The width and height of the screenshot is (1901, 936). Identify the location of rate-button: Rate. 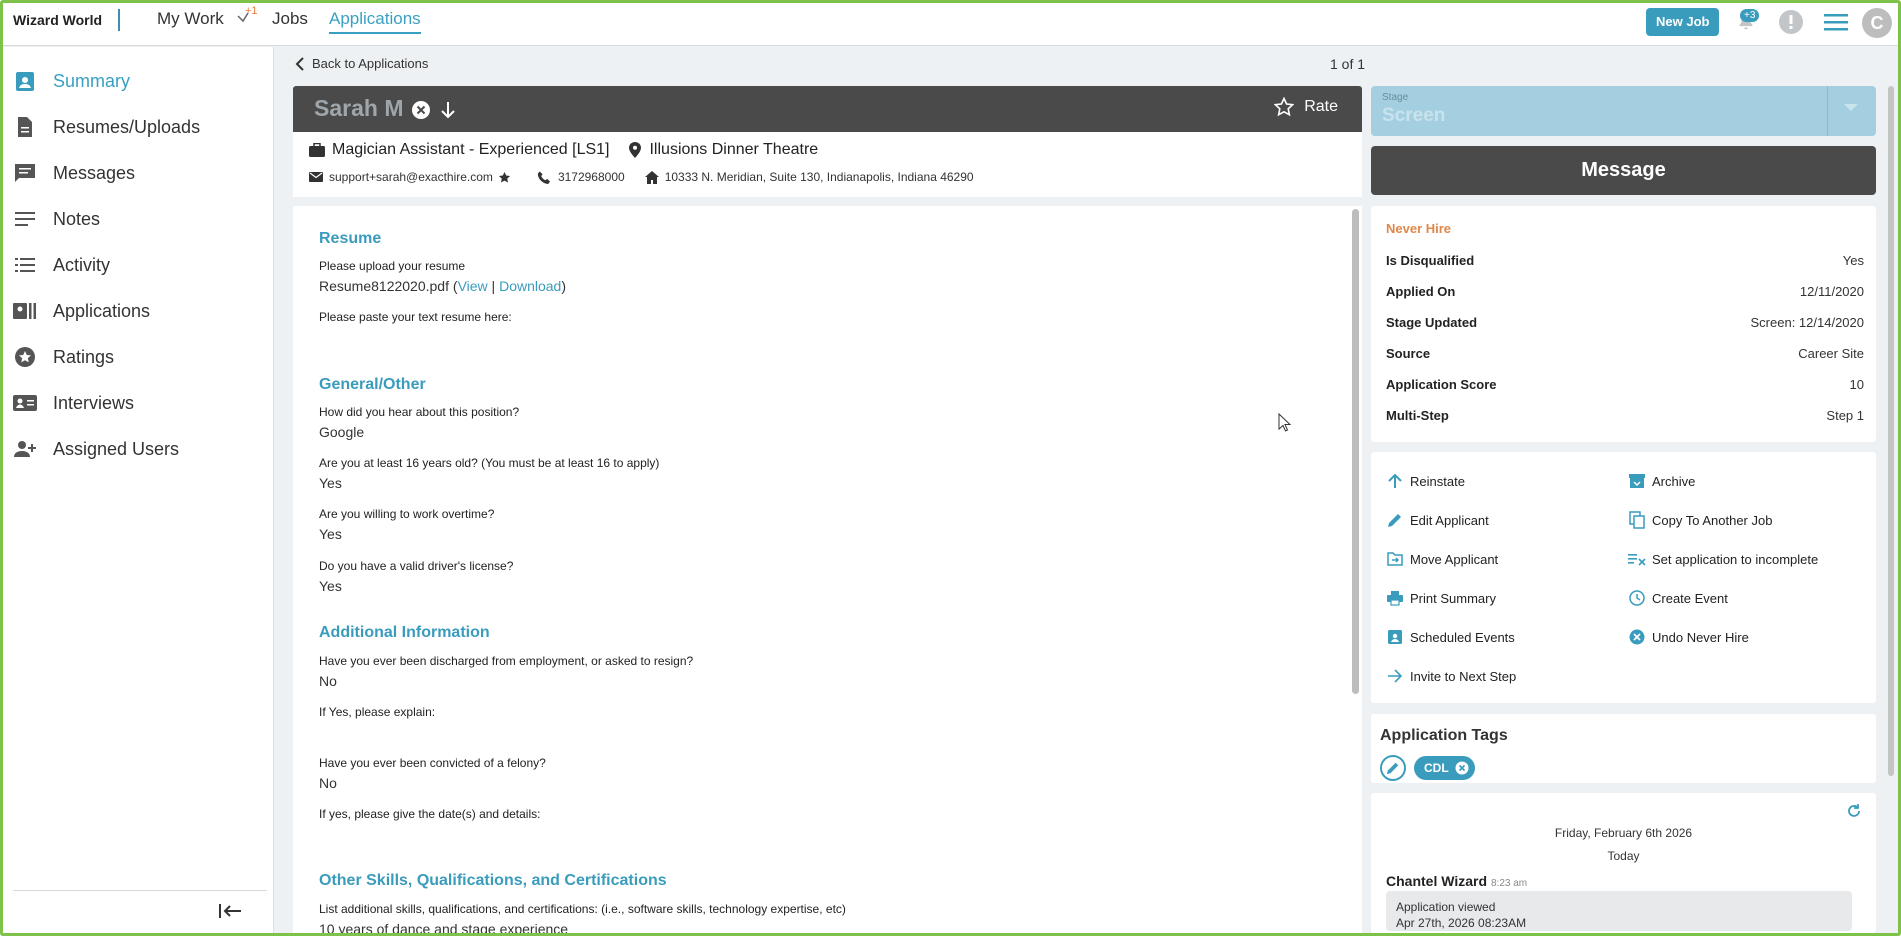
(1306, 107).